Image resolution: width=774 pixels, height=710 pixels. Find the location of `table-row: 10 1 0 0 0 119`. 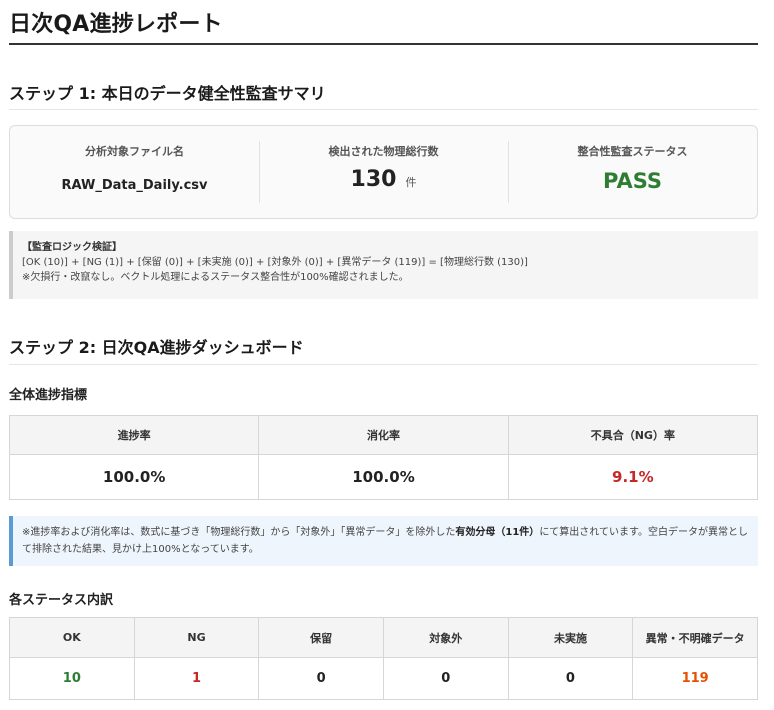

table-row: 10 1 0 0 0 119 is located at coordinates (383, 678).